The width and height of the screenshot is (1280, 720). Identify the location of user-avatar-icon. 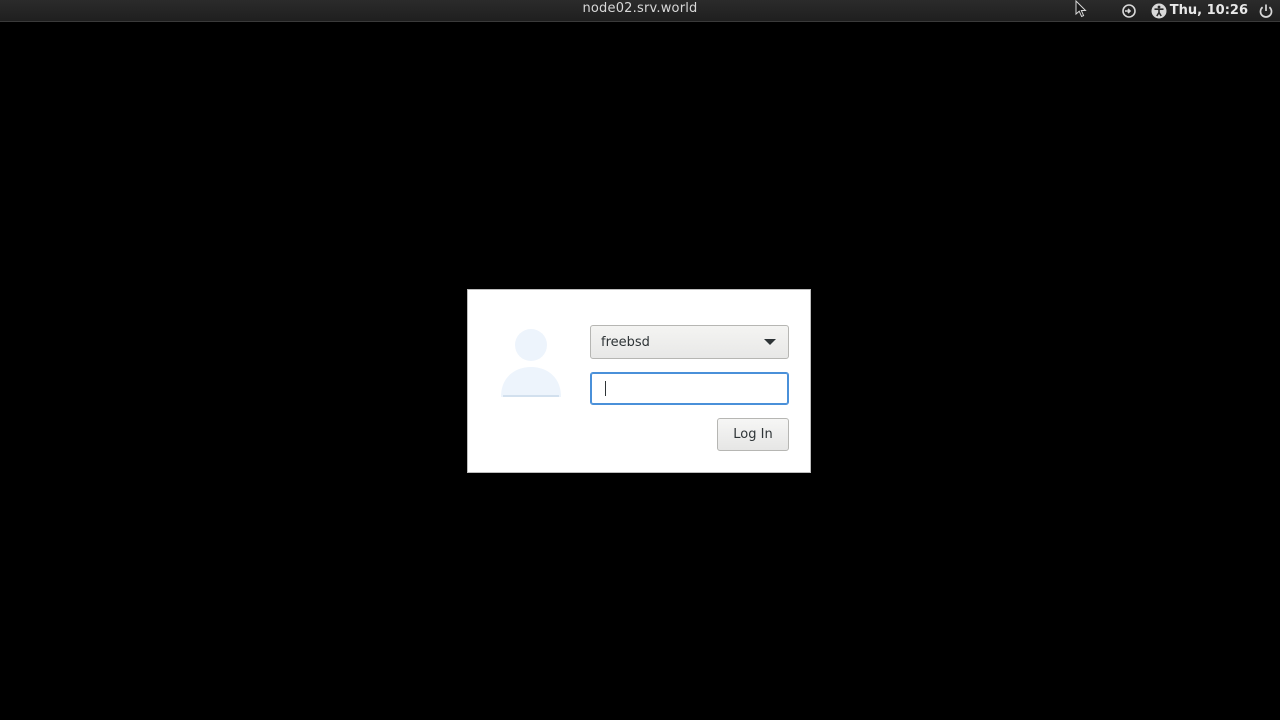
(531, 364).